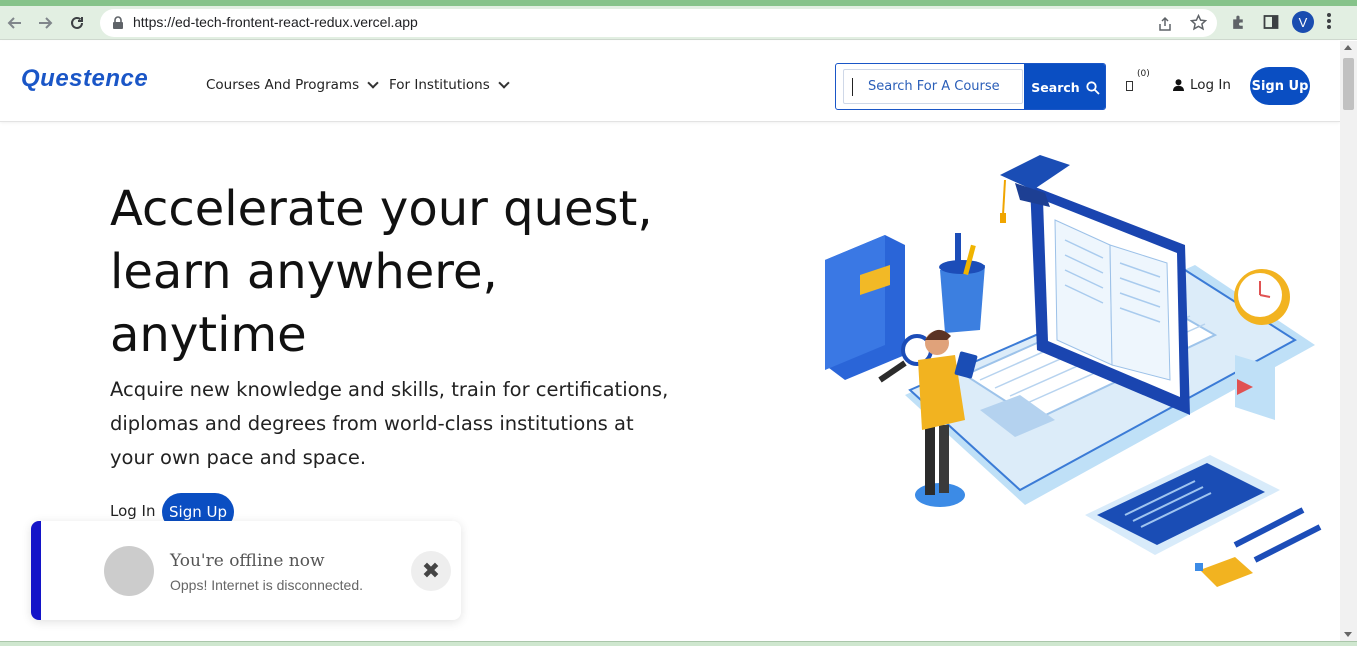 This screenshot has height=646, width=1357. What do you see at coordinates (1210, 85) in the screenshot?
I see `login-label: Log In` at bounding box center [1210, 85].